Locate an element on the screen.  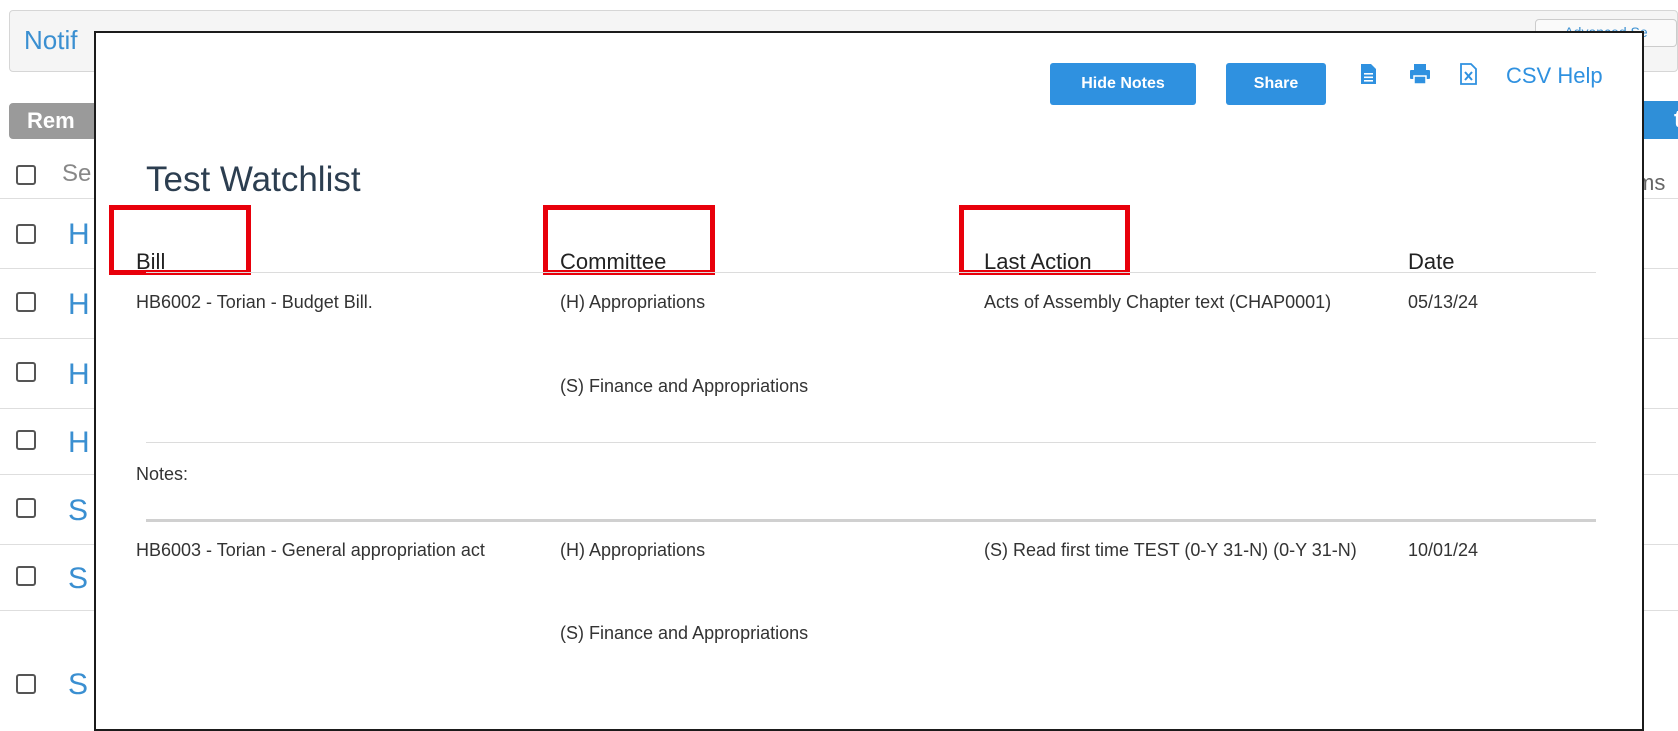
action-button: t is located at coordinates (1659, 120).